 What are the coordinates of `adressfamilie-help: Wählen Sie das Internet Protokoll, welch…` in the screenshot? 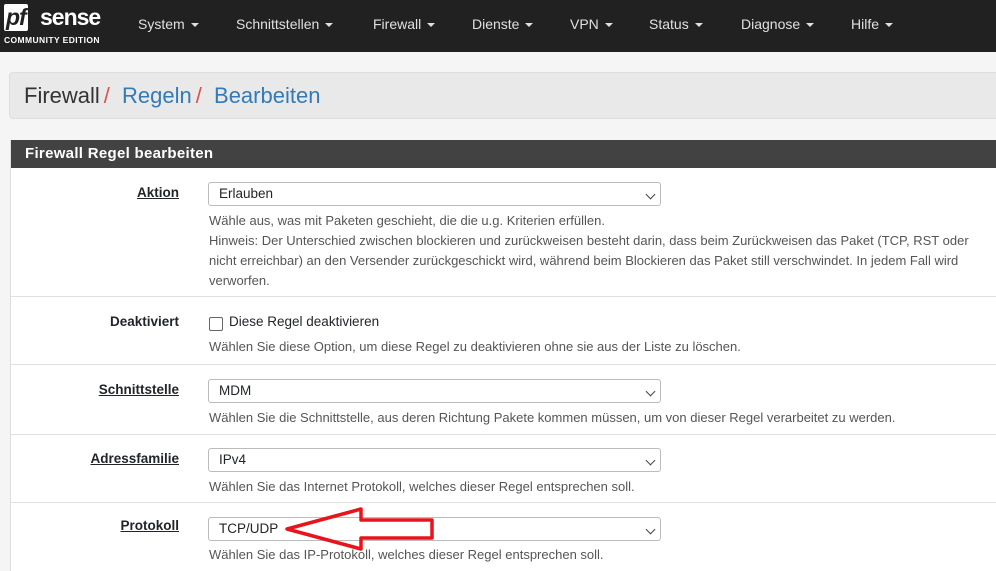 It's located at (422, 486).